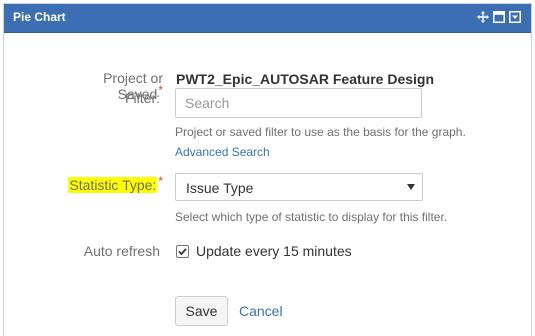 The image size is (535, 336). What do you see at coordinates (274, 251) in the screenshot?
I see `auto-refresh-checkbox-label: Update every 15 minutes` at bounding box center [274, 251].